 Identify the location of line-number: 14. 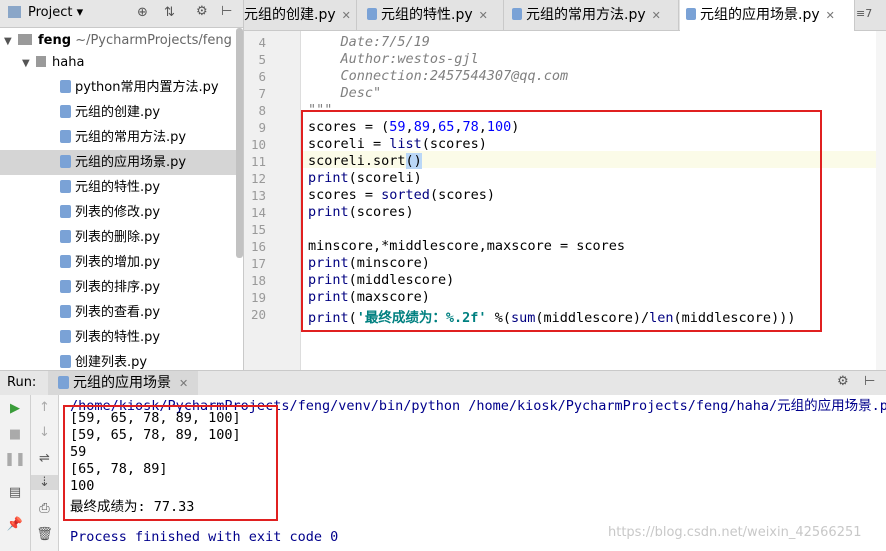
(258, 212).